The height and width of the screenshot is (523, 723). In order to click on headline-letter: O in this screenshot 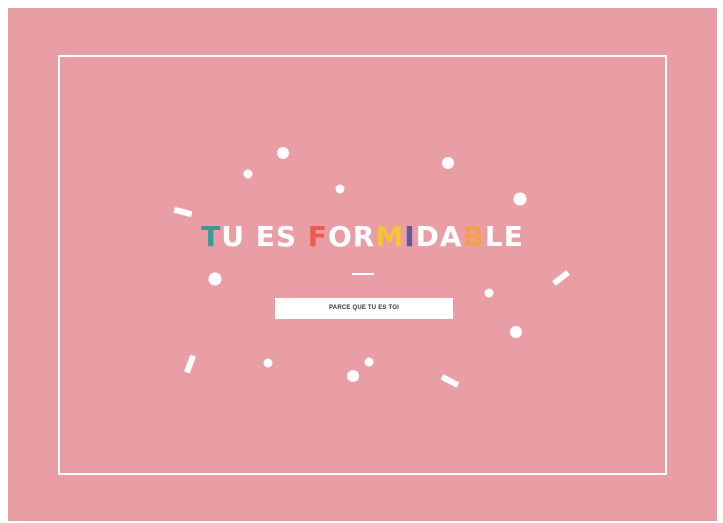, I will do `click(340, 236)`.